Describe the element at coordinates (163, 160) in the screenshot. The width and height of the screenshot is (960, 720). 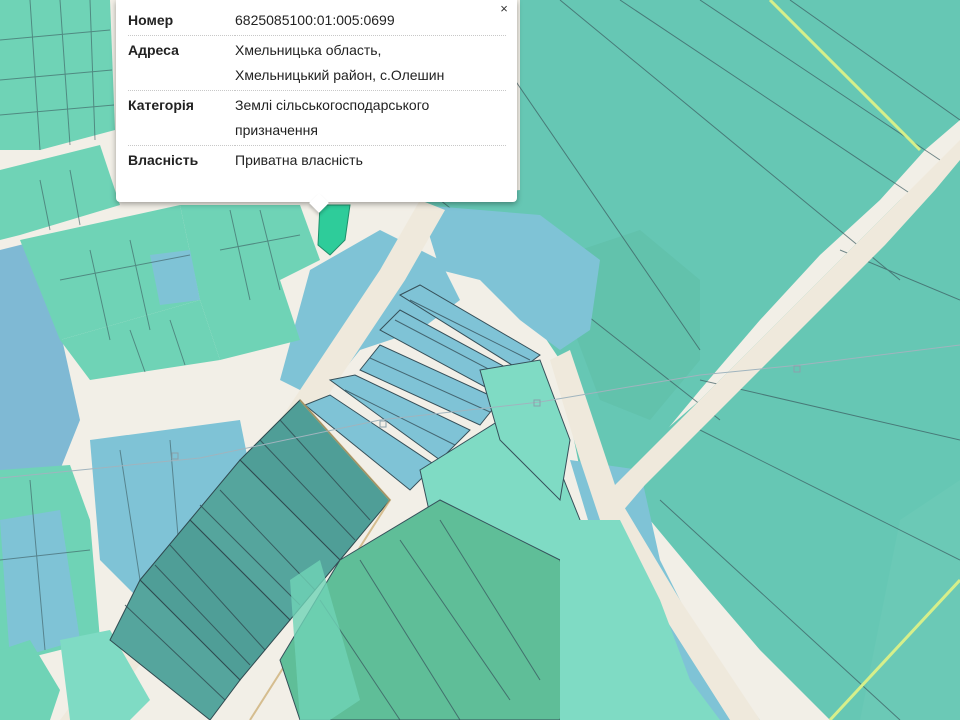
I see `info-key: Власність` at that location.